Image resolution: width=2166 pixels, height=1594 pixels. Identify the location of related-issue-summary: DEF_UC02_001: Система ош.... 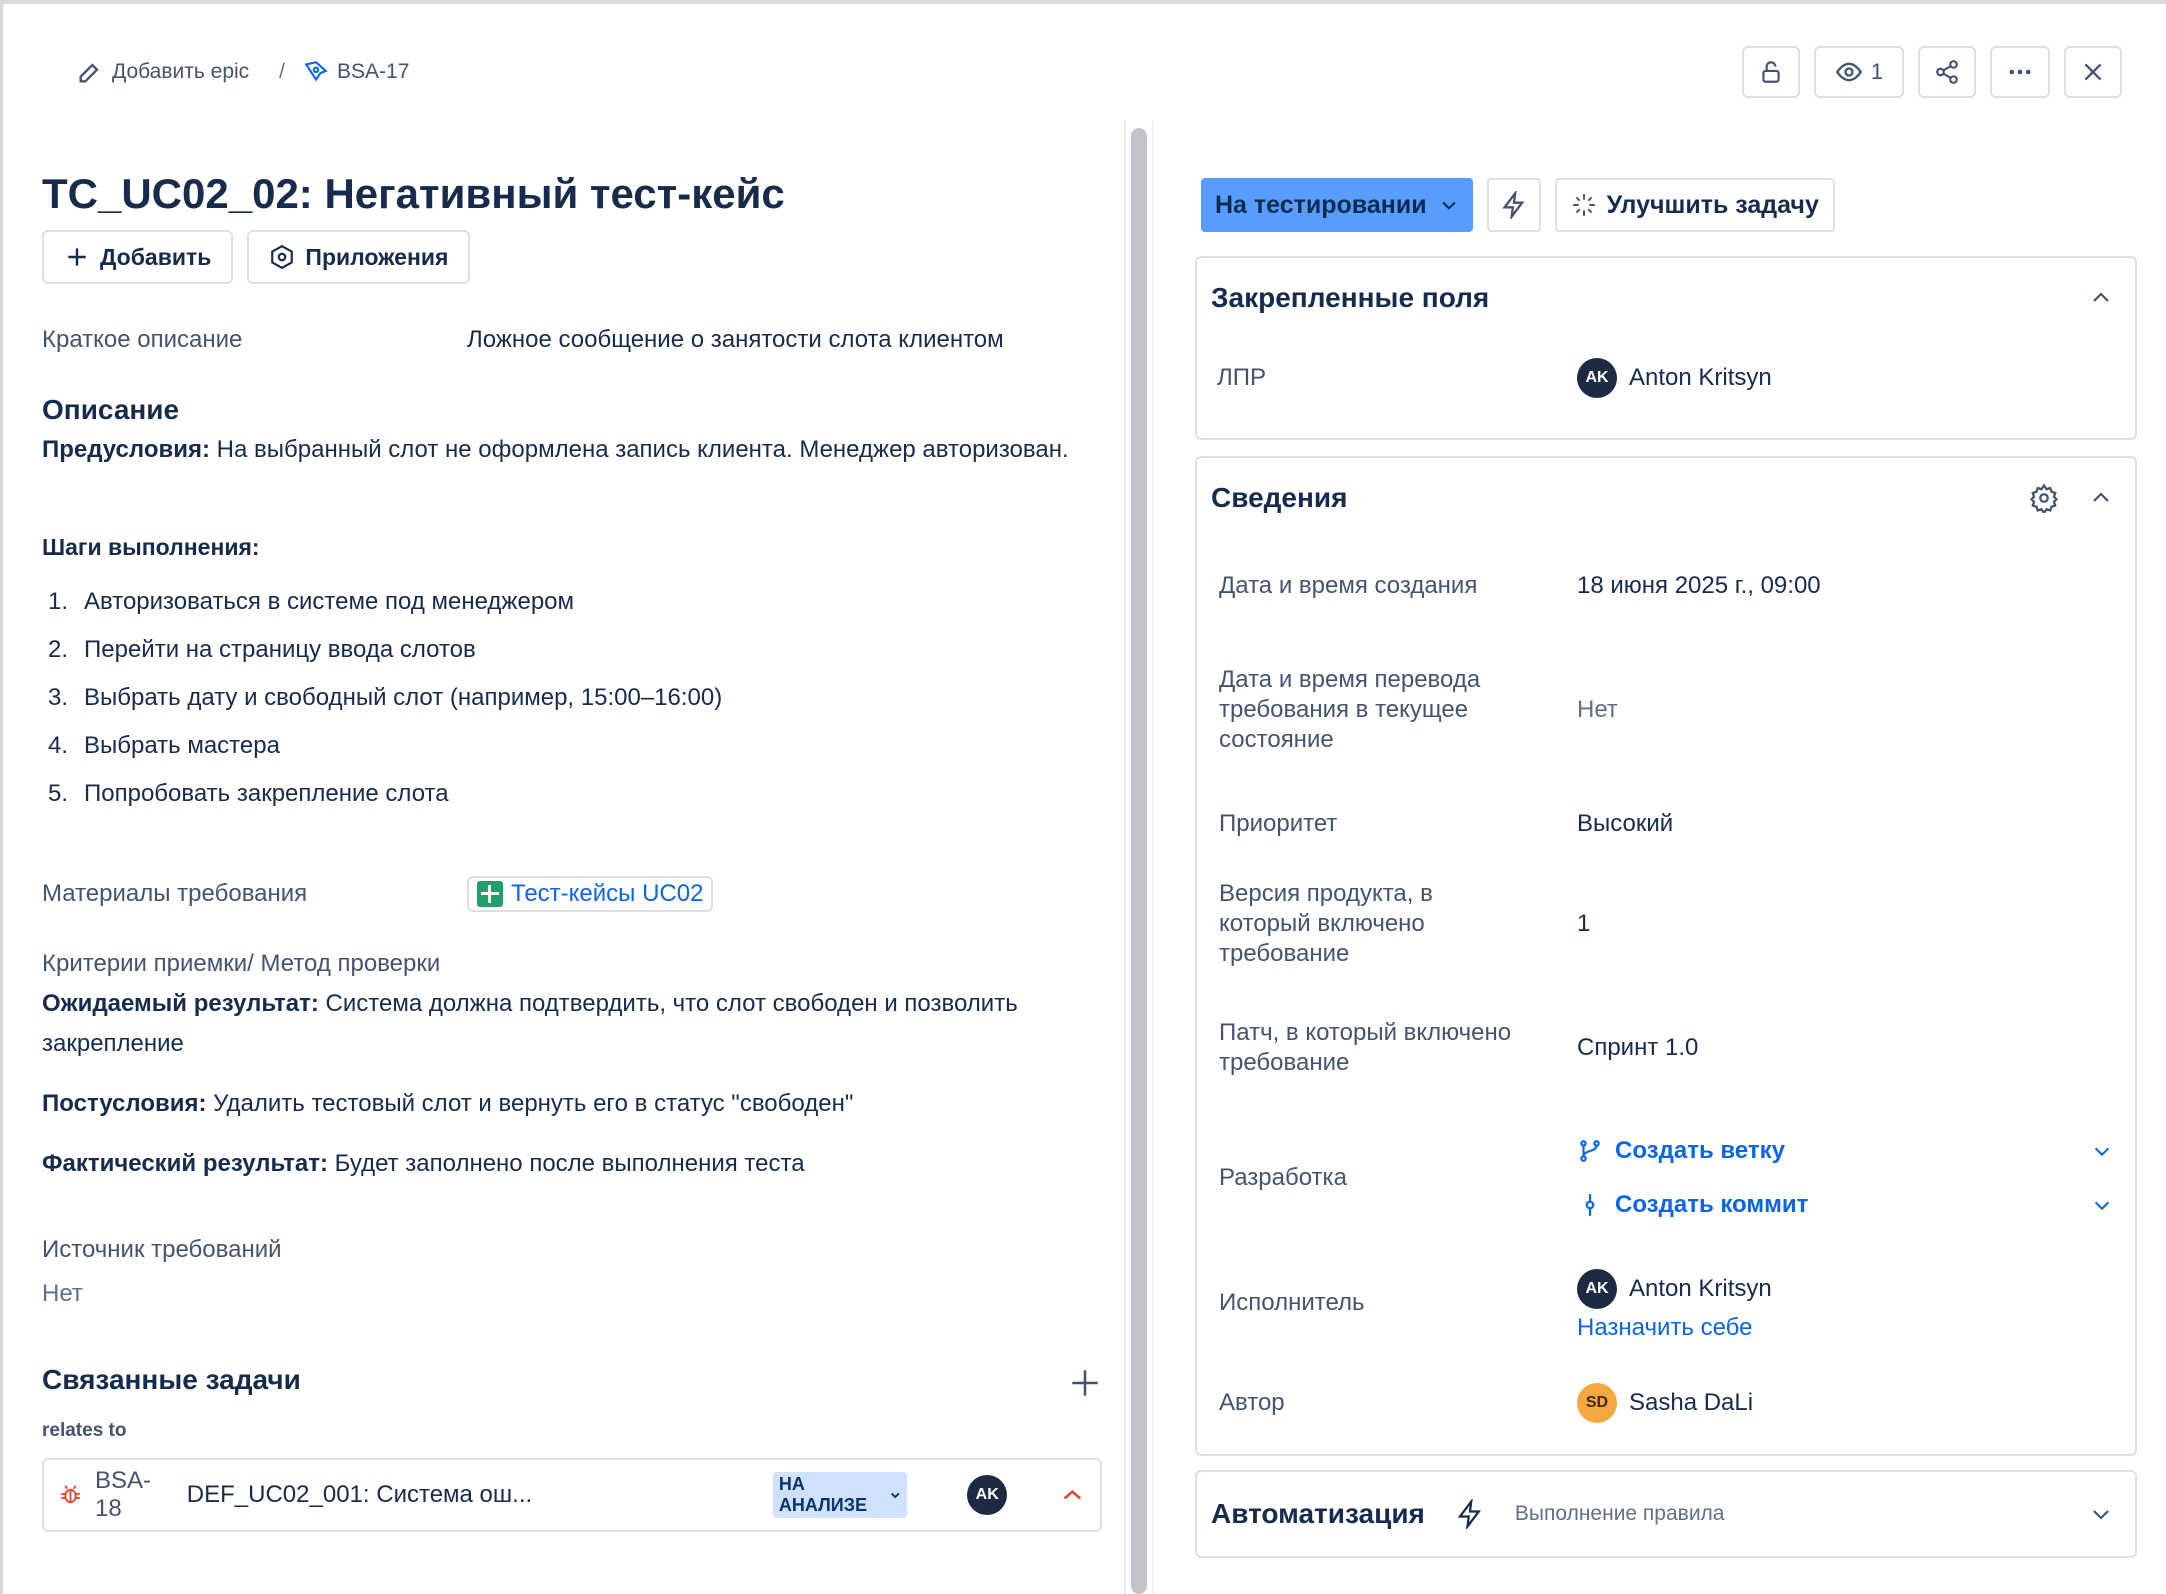
(359, 1494).